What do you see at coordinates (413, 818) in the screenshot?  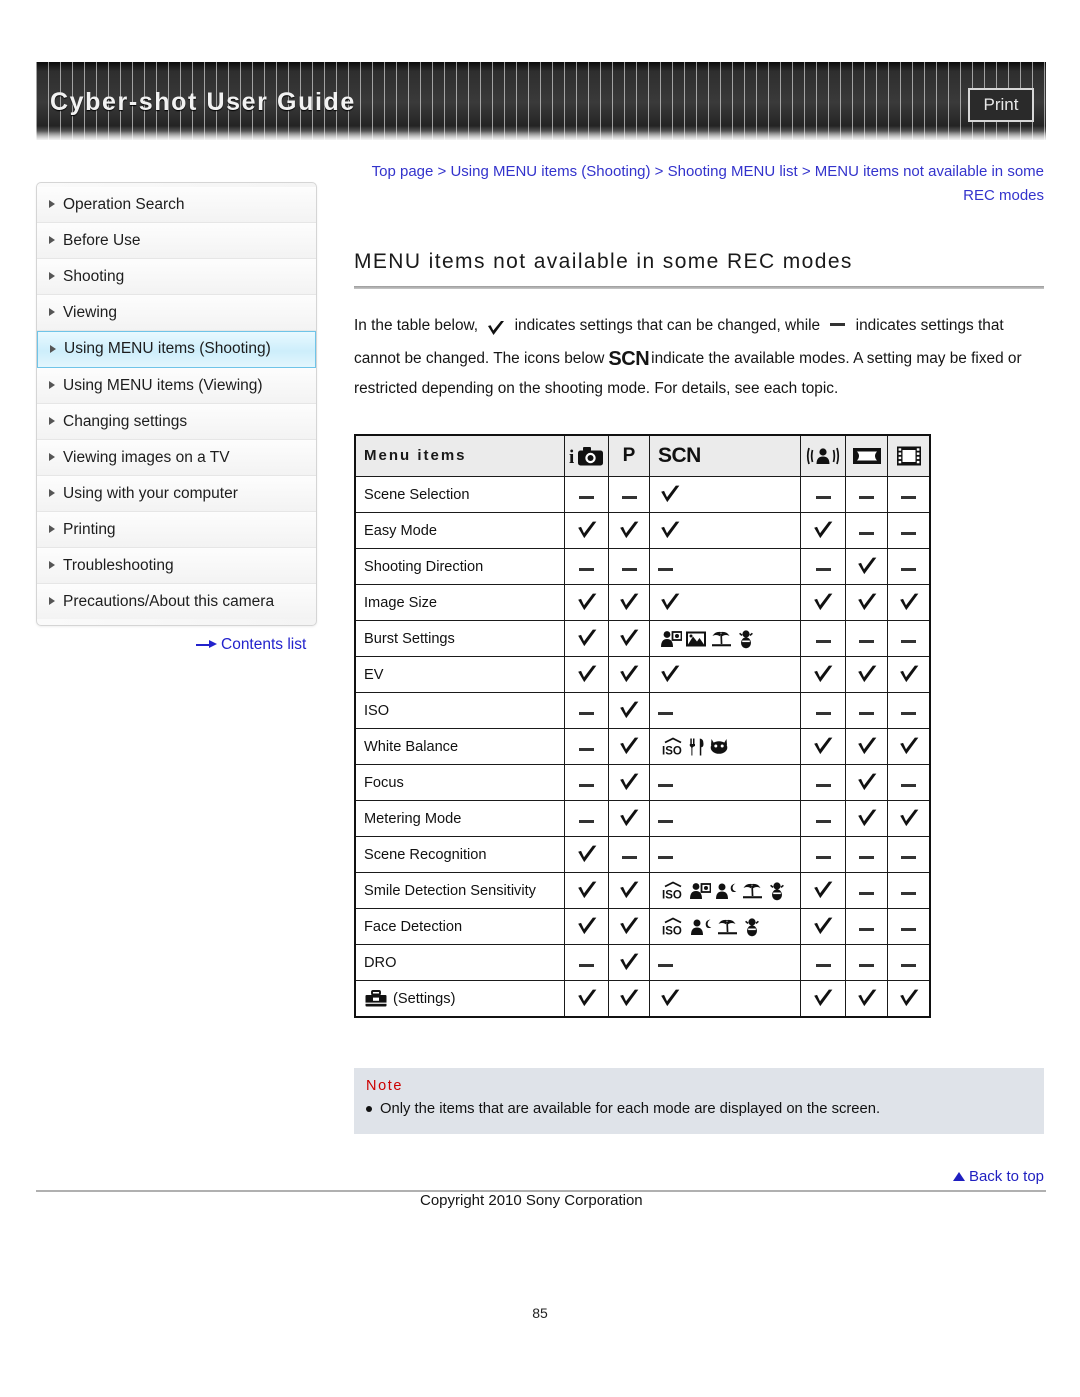 I see `row-label: Metering Mode` at bounding box center [413, 818].